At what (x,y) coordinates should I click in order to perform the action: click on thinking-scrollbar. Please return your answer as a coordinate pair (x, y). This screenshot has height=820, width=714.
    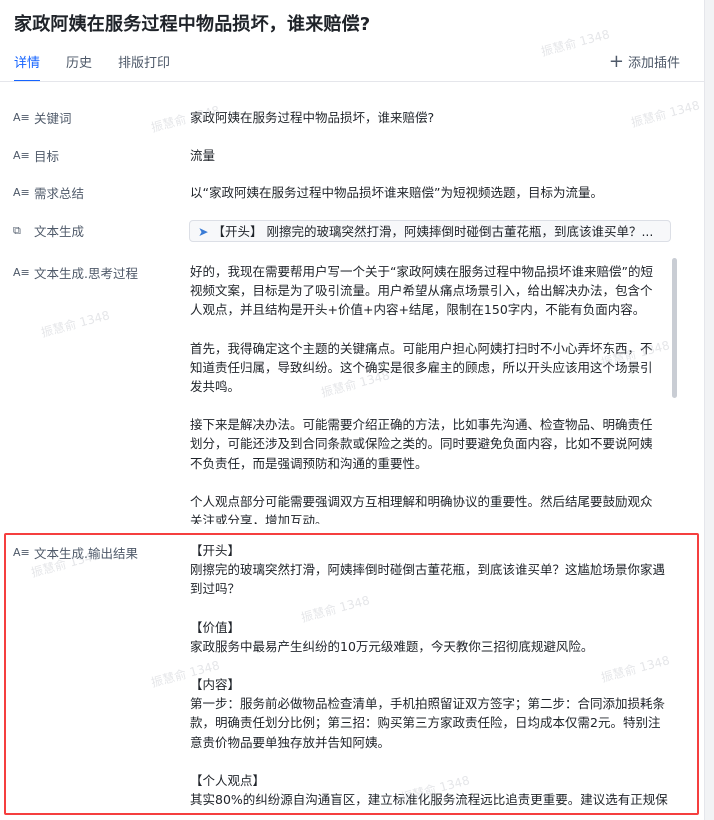
    Looking at the image, I should click on (674, 328).